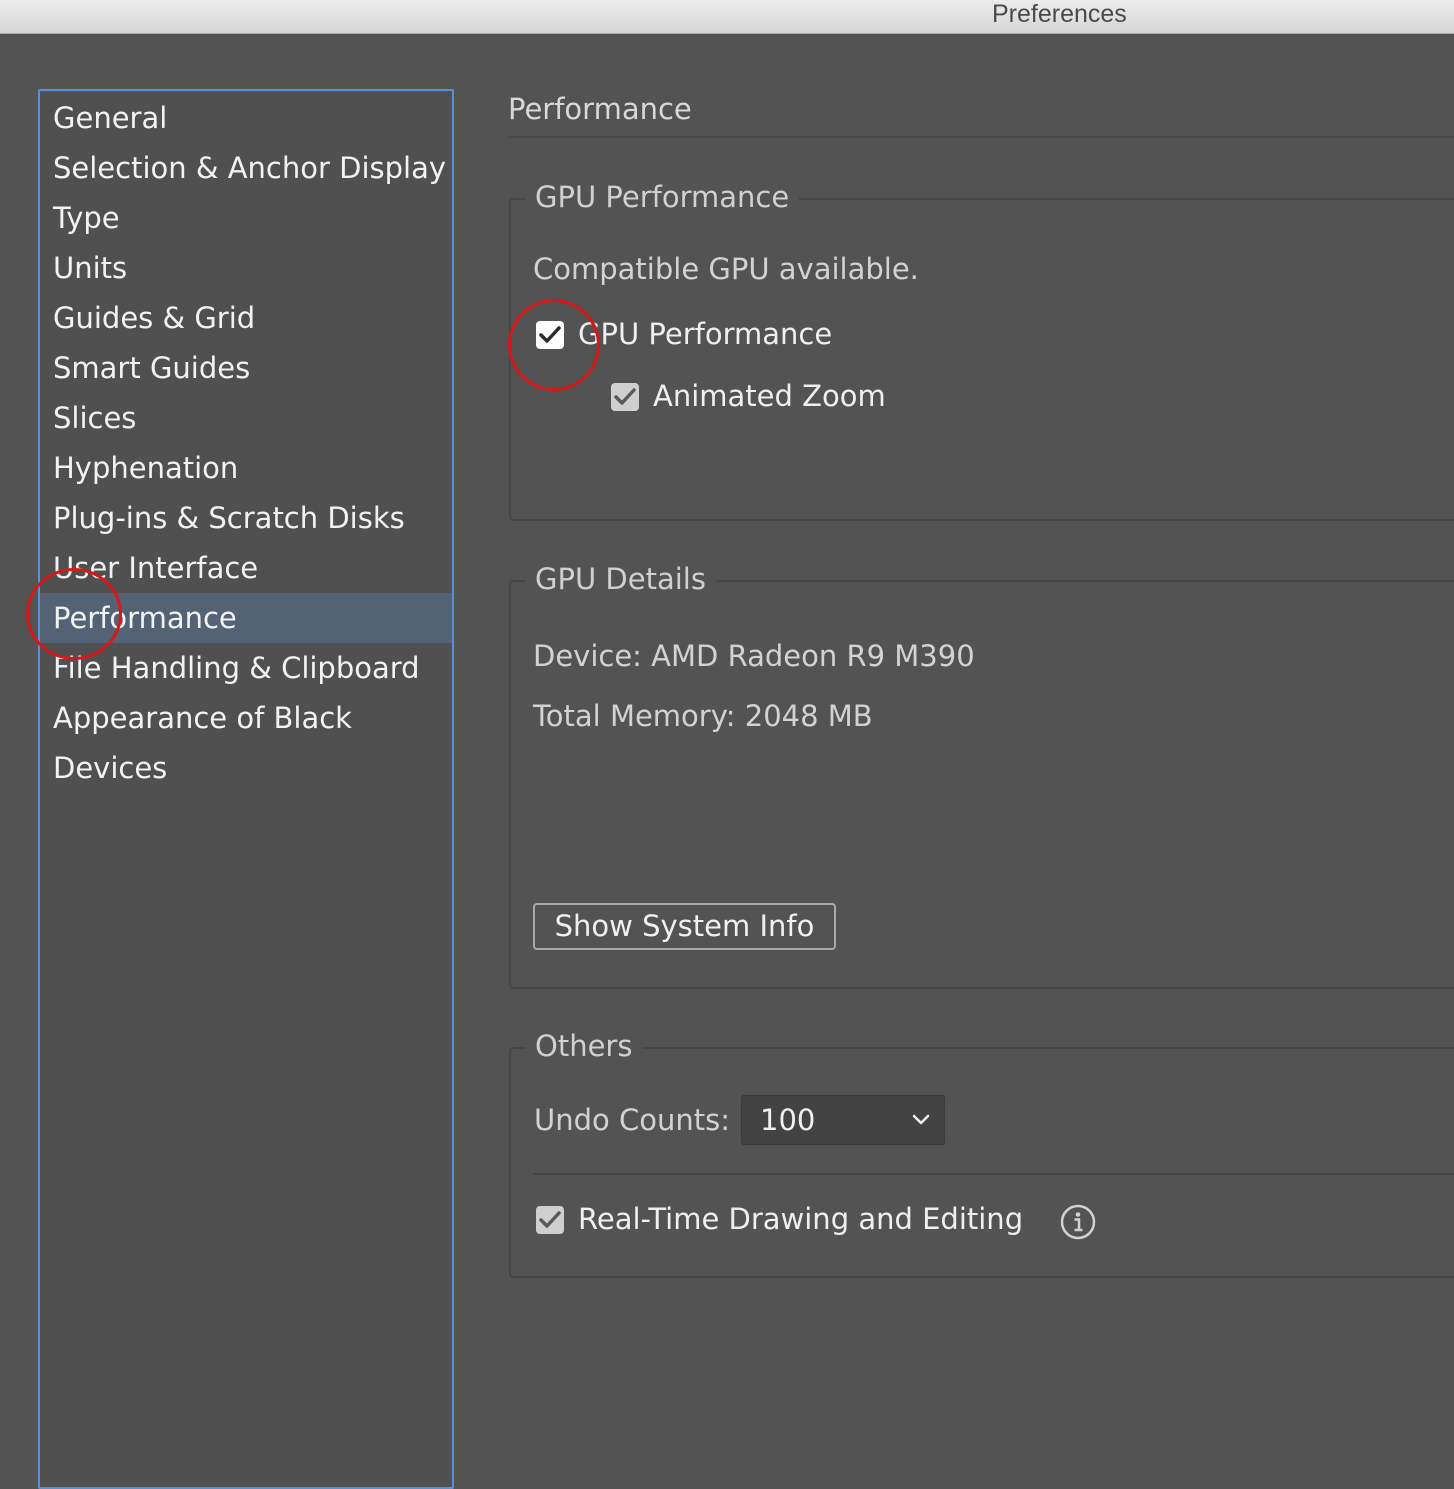 This screenshot has width=1454, height=1489. What do you see at coordinates (800, 1219) in the screenshot?
I see `realtime-drawing-label: Real-Time Drawing and Editing` at bounding box center [800, 1219].